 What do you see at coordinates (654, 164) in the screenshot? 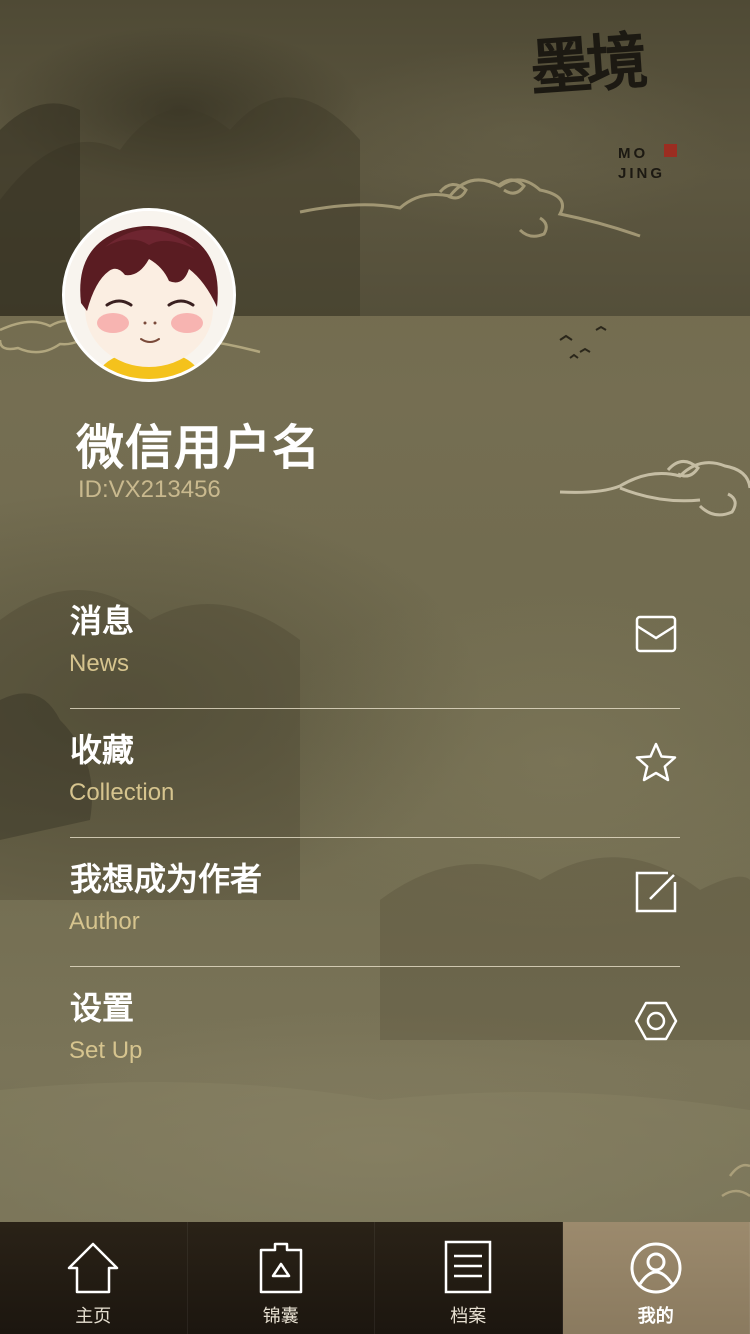
I see `logo-latin-text: MO JING` at bounding box center [654, 164].